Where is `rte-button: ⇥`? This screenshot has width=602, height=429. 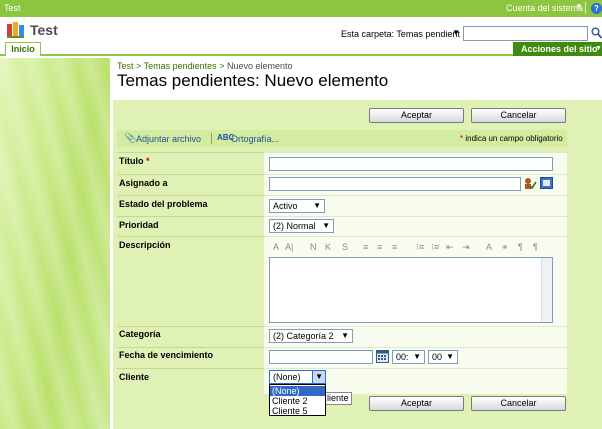
rte-button: ⇥ is located at coordinates (466, 247).